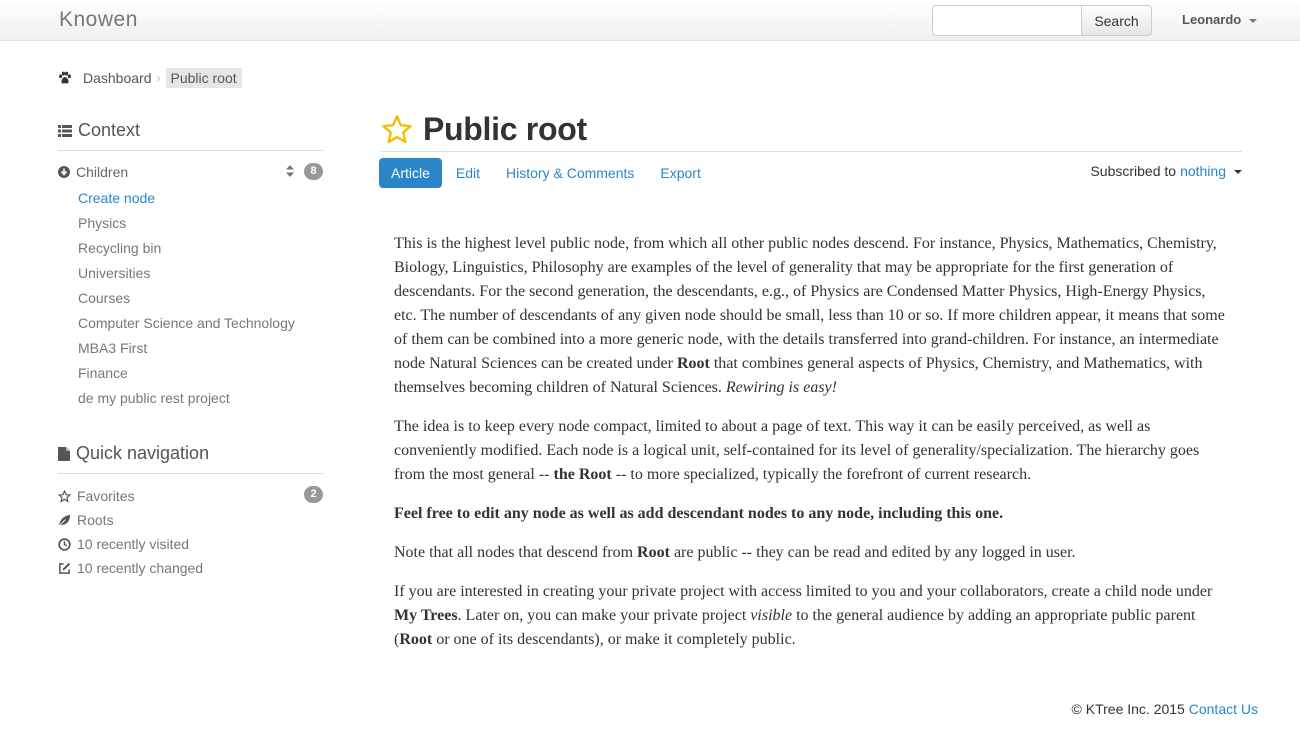  What do you see at coordinates (313, 171) in the screenshot?
I see `children-count-badge: 8` at bounding box center [313, 171].